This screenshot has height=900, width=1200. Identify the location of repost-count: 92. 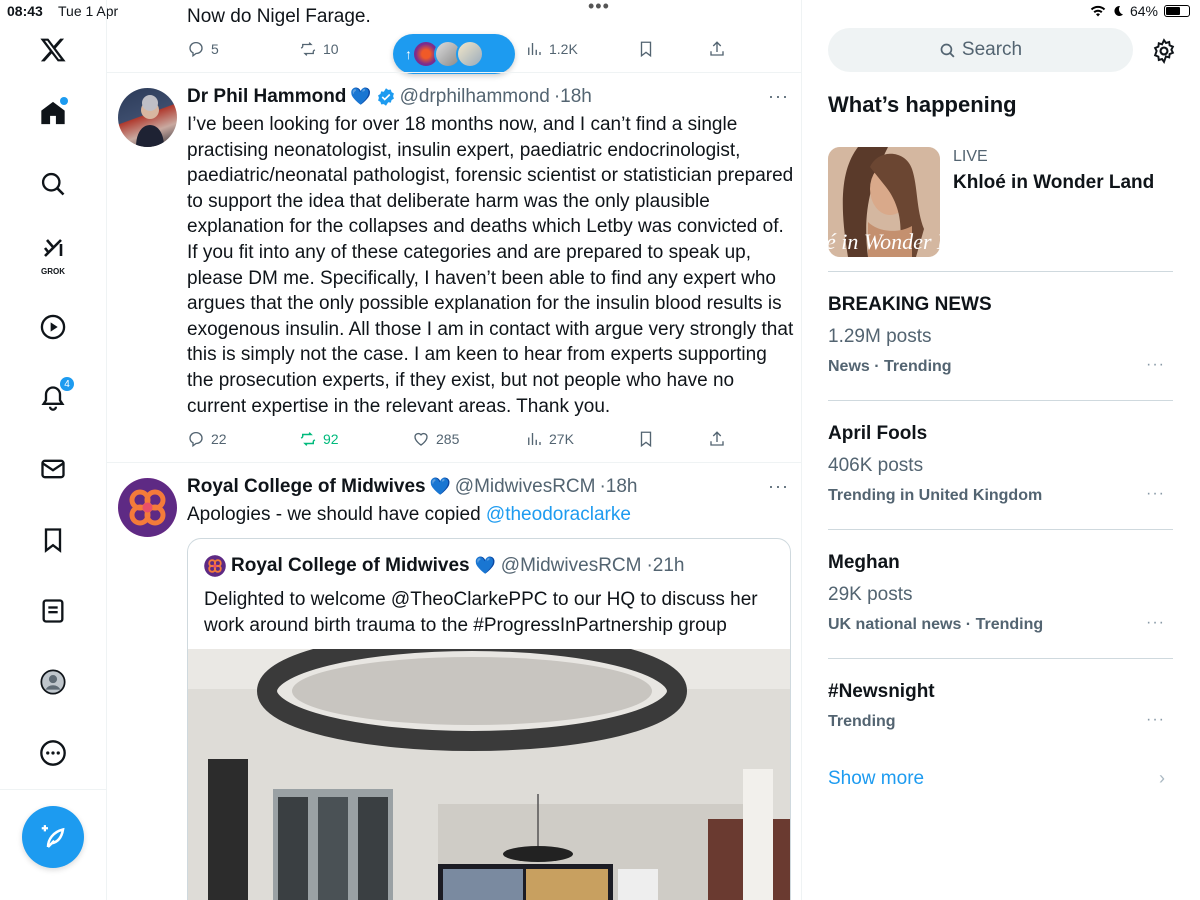
(331, 439).